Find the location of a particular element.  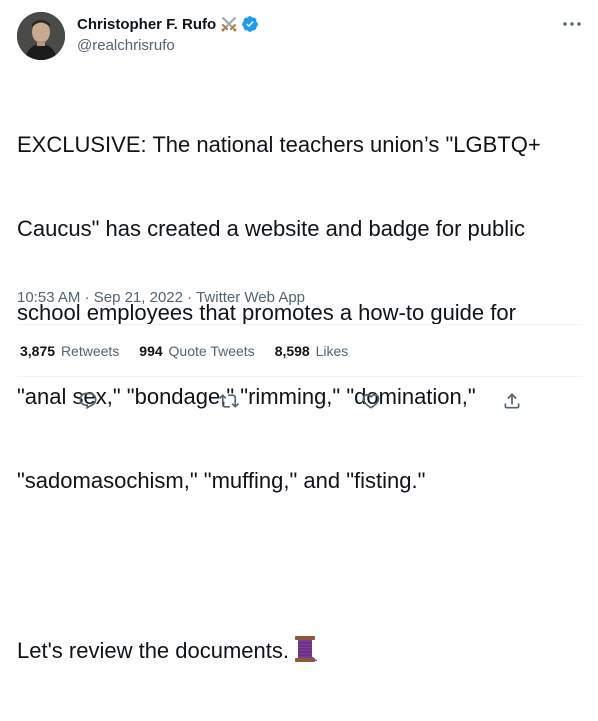

tweet-source: Twitter Web App is located at coordinates (250, 297).